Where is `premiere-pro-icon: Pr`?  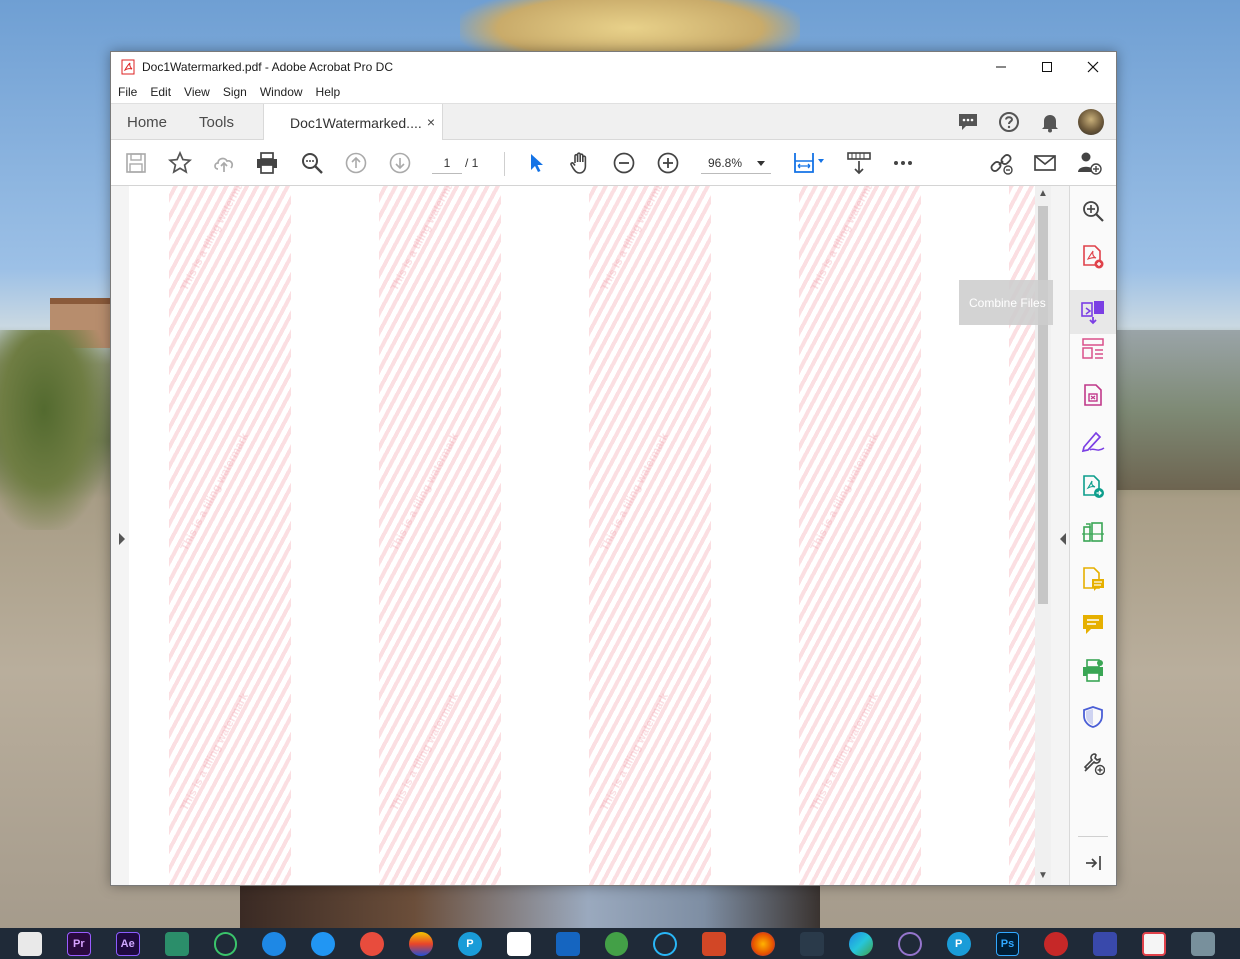
premiere-pro-icon: Pr is located at coordinates (78, 943).